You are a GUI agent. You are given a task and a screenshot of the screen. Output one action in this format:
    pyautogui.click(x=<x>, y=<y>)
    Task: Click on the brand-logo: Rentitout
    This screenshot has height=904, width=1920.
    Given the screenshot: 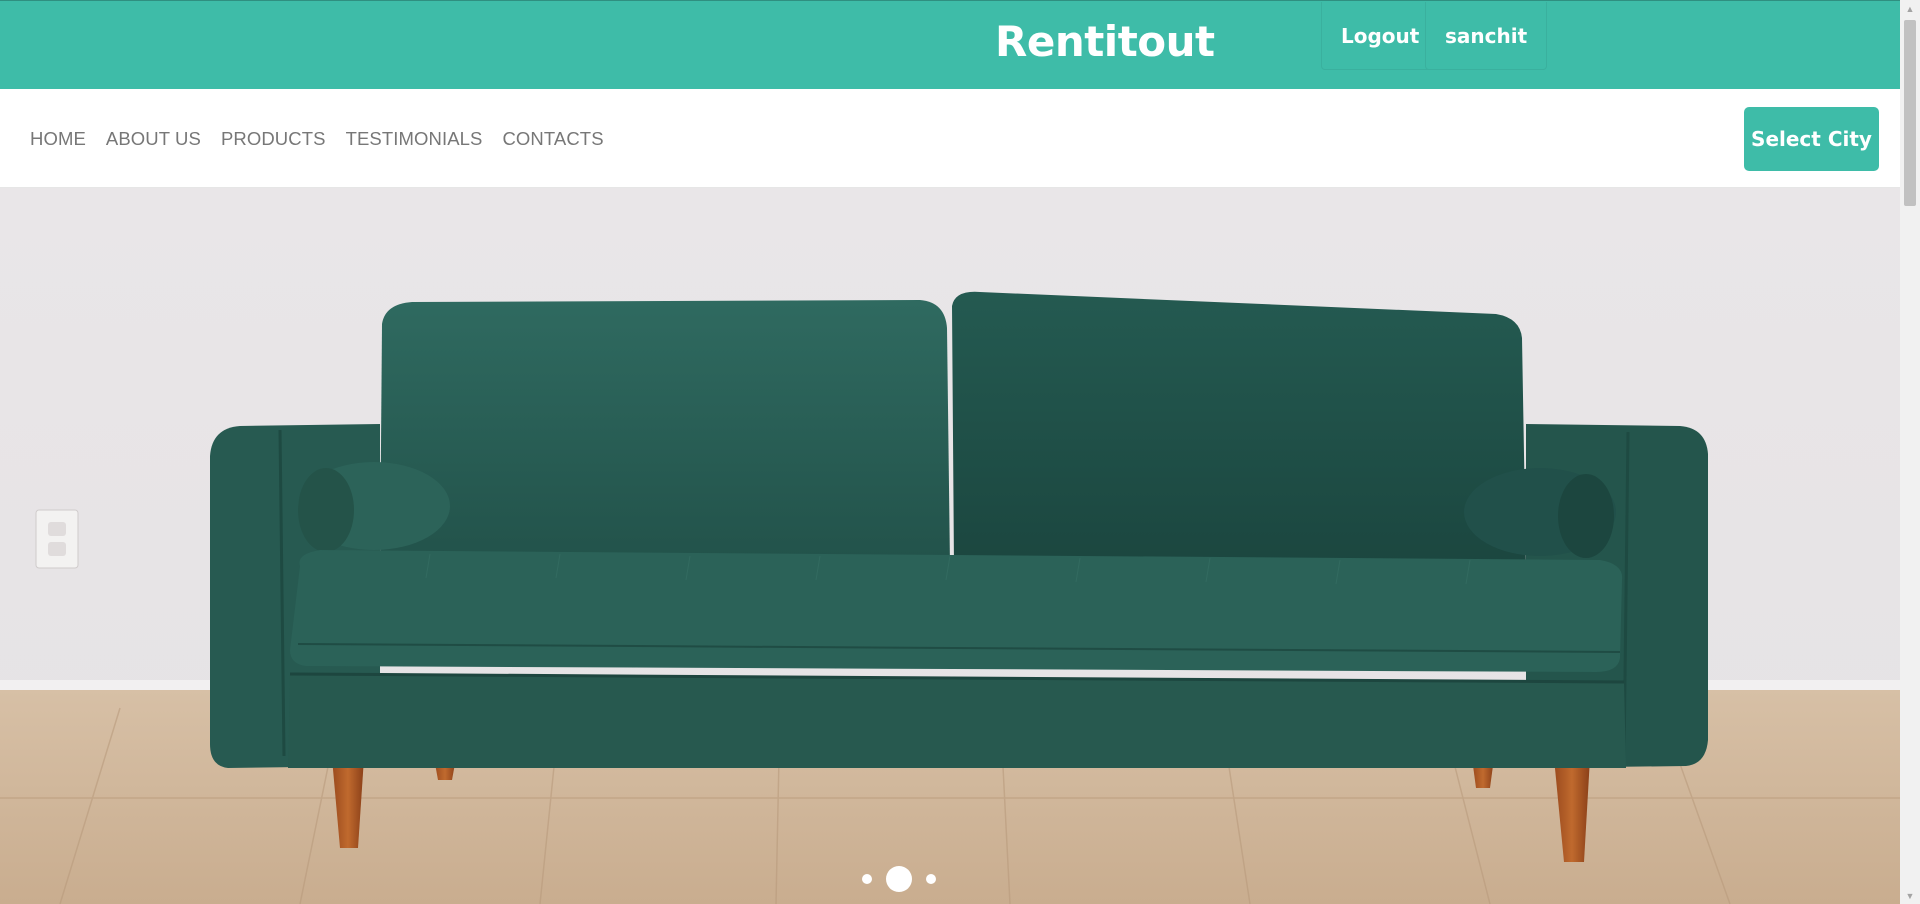 What is the action you would take?
    pyautogui.click(x=1105, y=41)
    